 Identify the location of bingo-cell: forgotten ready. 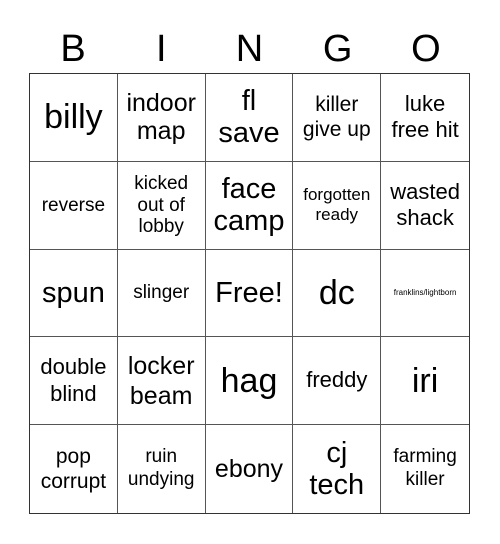
(337, 205).